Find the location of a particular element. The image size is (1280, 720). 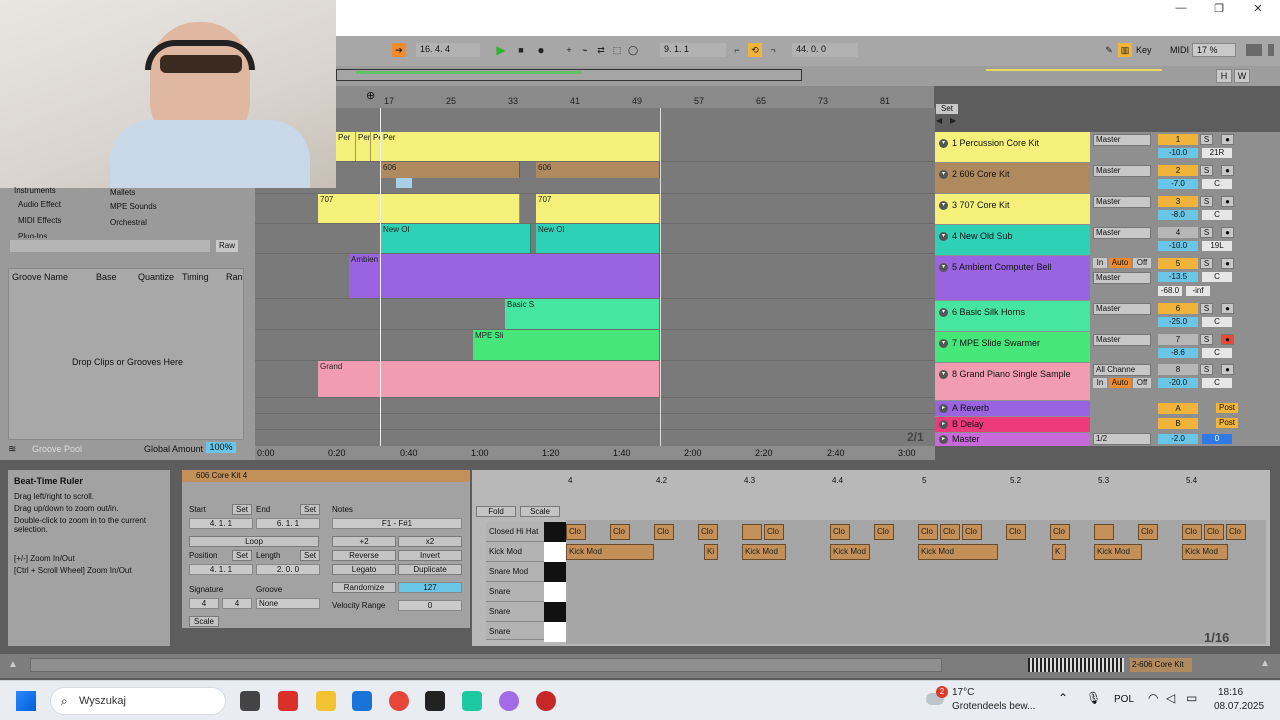

re-enable-automation-icon: ⇄ is located at coordinates (601, 50).